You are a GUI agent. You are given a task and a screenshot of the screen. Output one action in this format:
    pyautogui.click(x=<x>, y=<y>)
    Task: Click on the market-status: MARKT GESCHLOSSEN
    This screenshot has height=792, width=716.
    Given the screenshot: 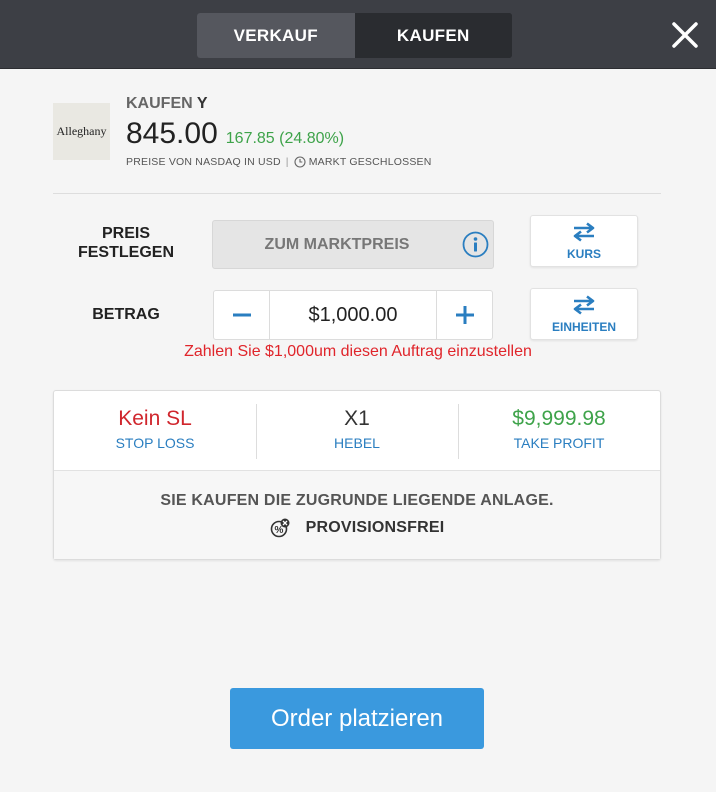 What is the action you would take?
    pyautogui.click(x=370, y=162)
    